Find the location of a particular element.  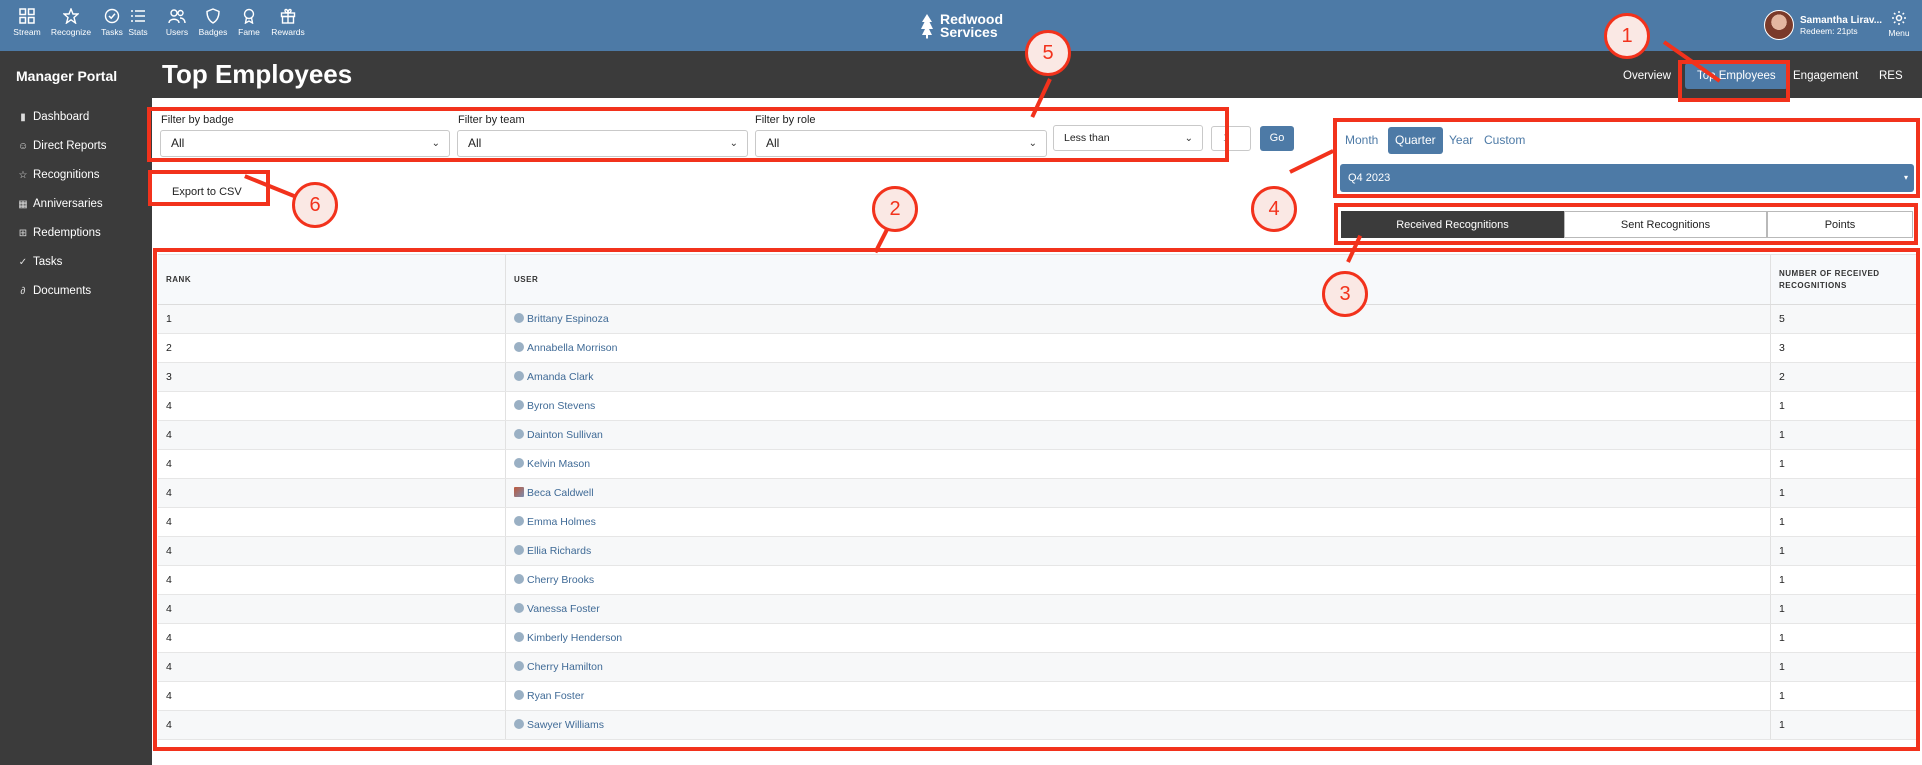

sidebar-item-label: Tasks is located at coordinates (48, 262).